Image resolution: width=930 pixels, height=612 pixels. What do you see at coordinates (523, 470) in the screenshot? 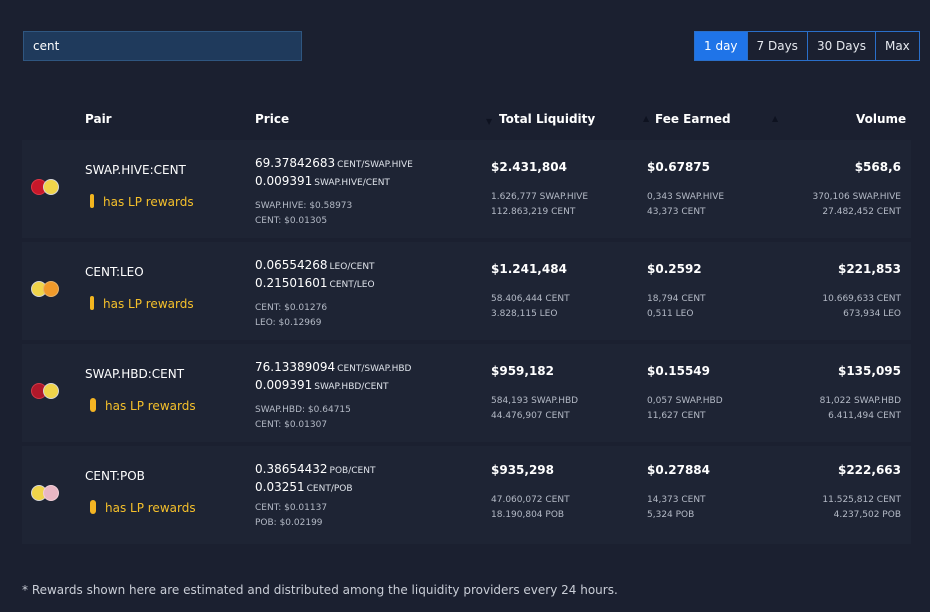
I see `total-liquidity-value: $935,298` at bounding box center [523, 470].